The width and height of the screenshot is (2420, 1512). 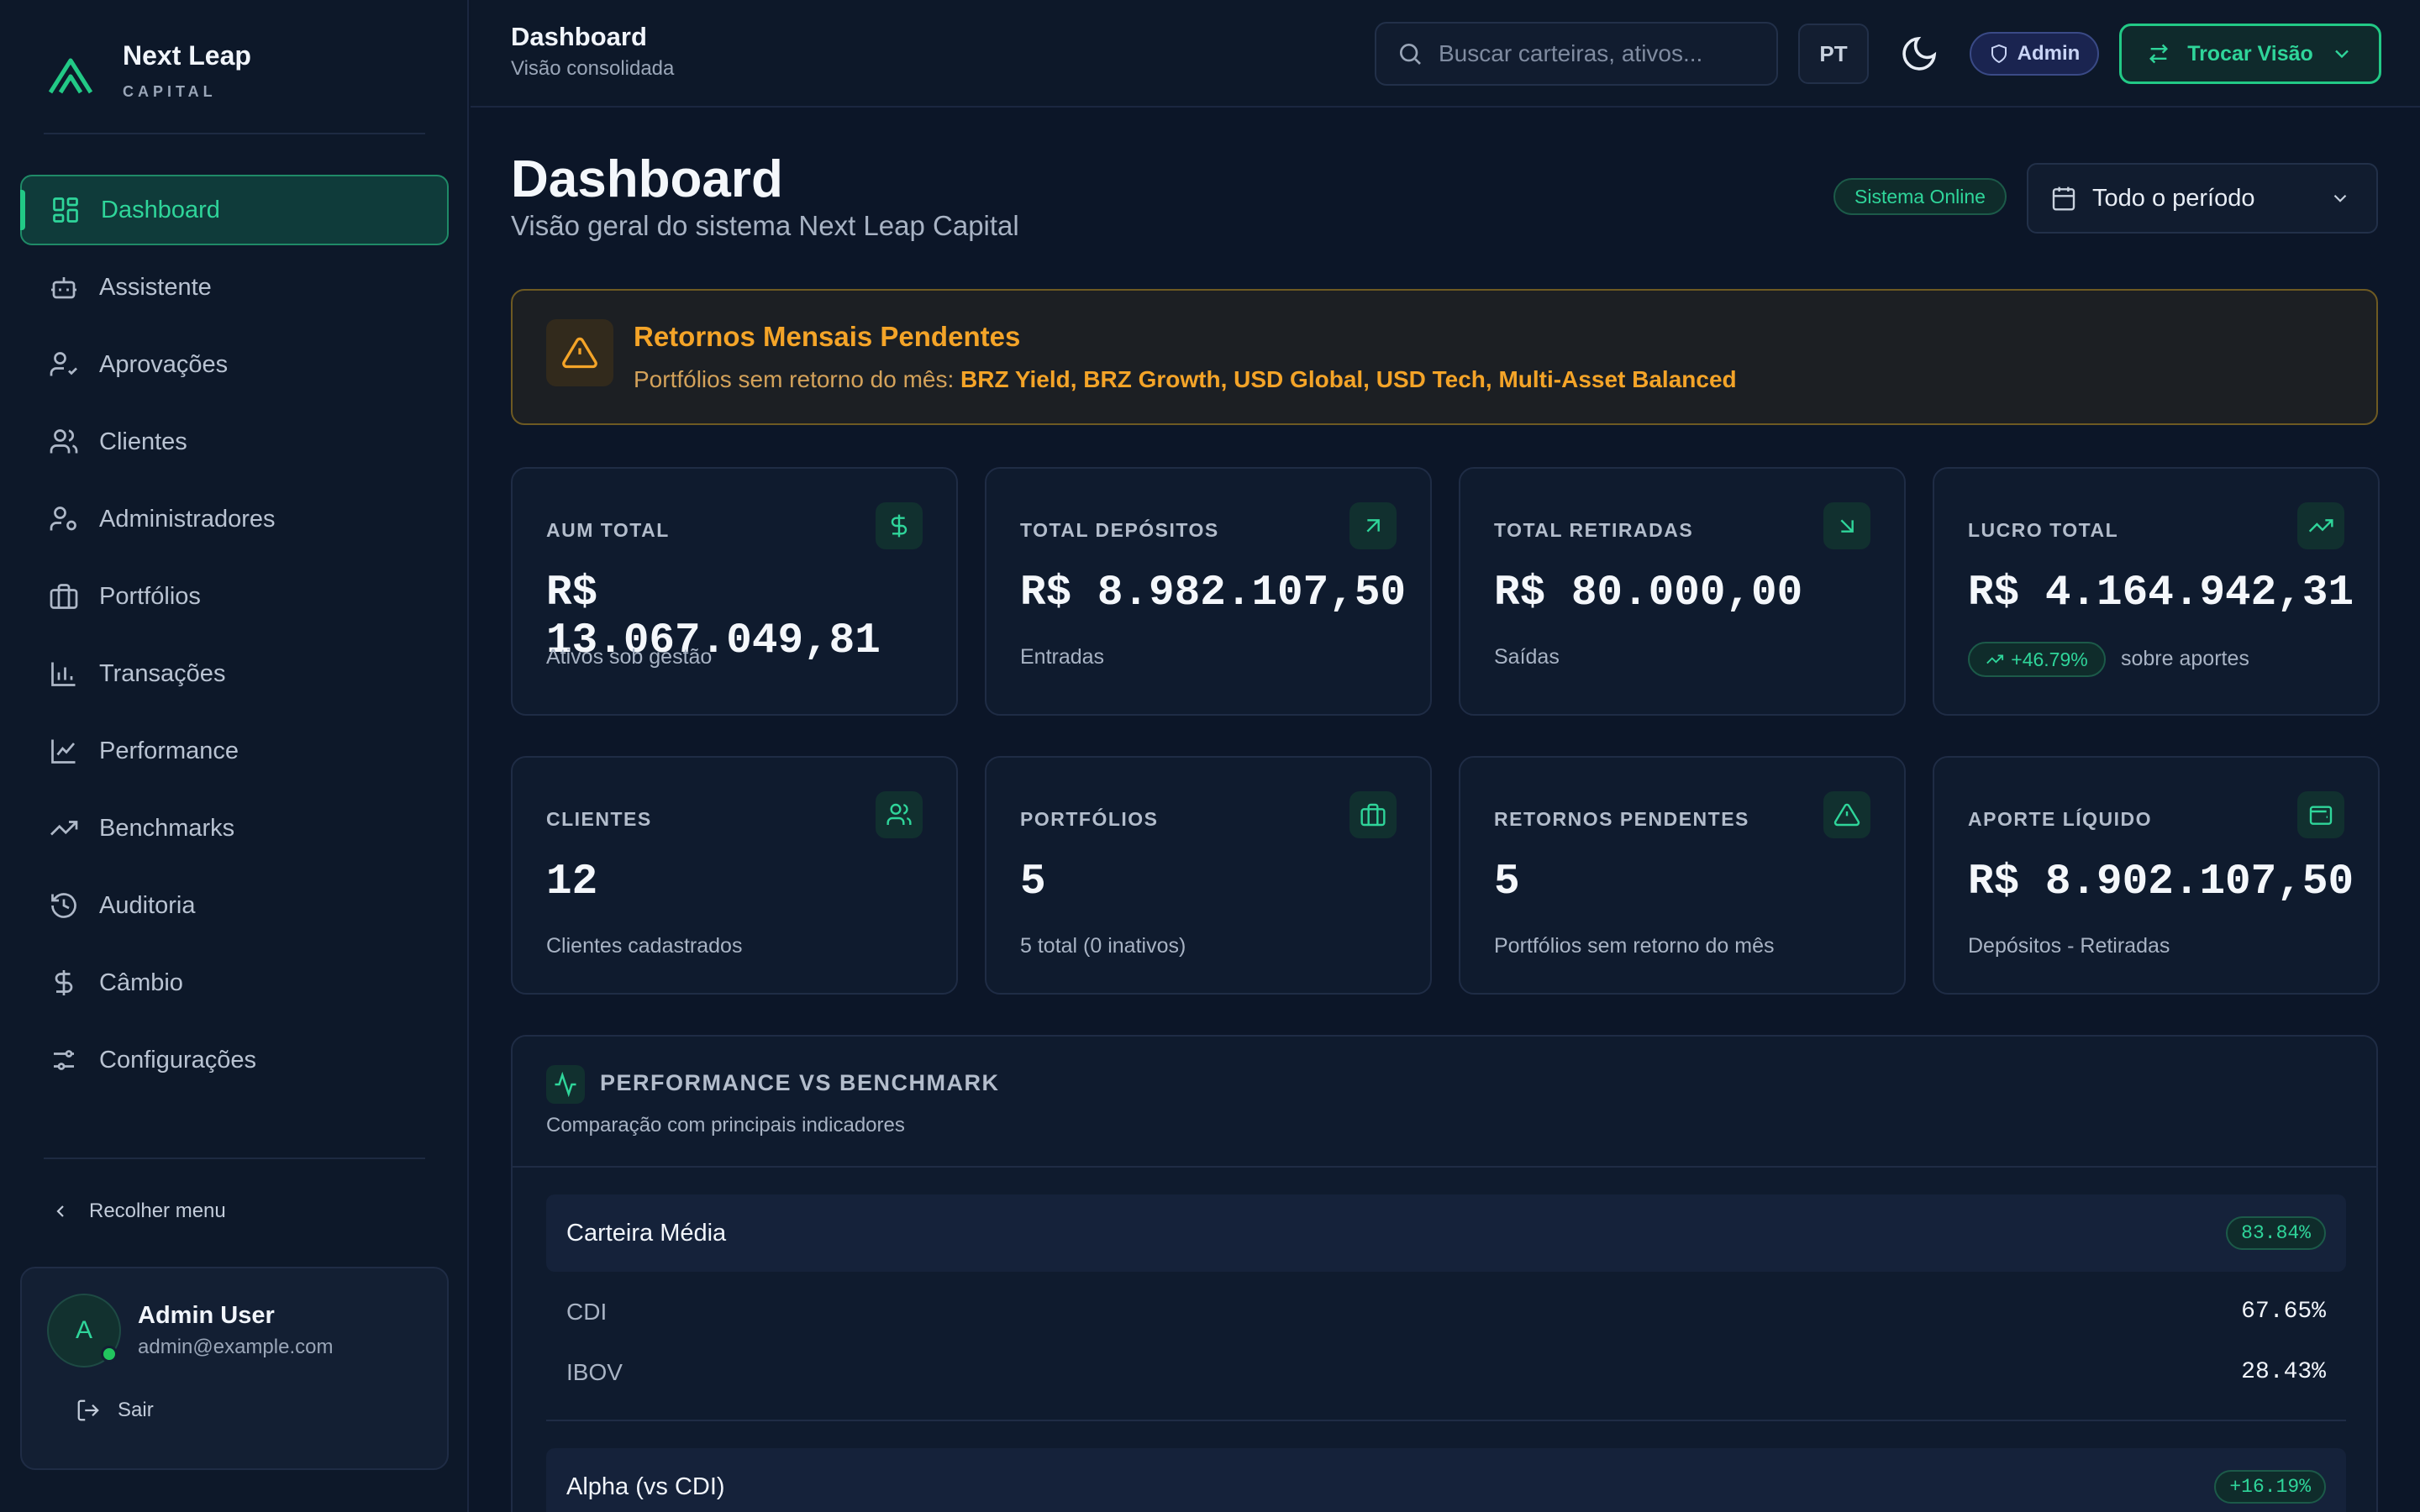 What do you see at coordinates (1919, 54) in the screenshot?
I see `moon-icon` at bounding box center [1919, 54].